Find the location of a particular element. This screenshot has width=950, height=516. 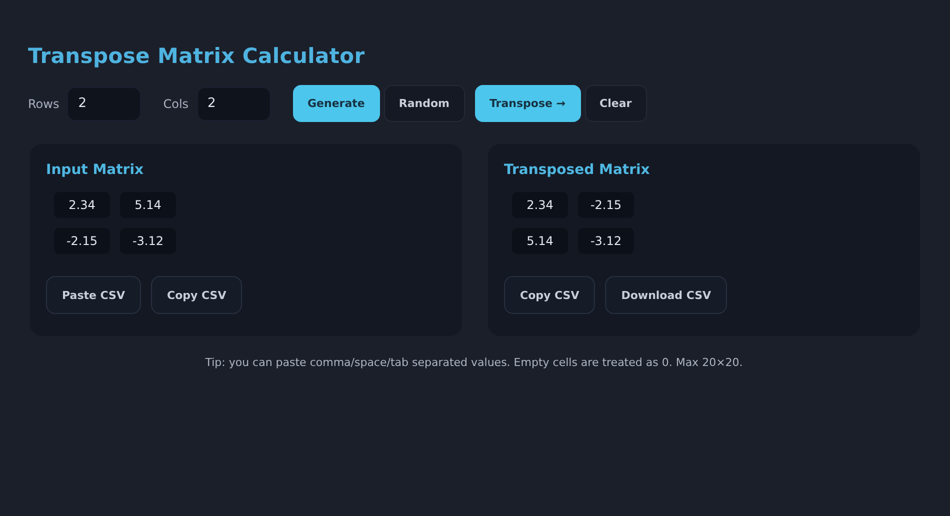

panel-title: Transposed Matrix is located at coordinates (577, 170).